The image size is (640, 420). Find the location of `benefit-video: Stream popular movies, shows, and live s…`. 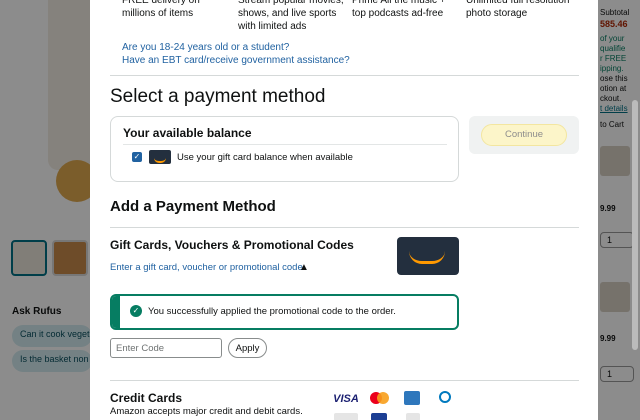

benefit-video: Stream popular movies, shows, and live s… is located at coordinates (291, 16).